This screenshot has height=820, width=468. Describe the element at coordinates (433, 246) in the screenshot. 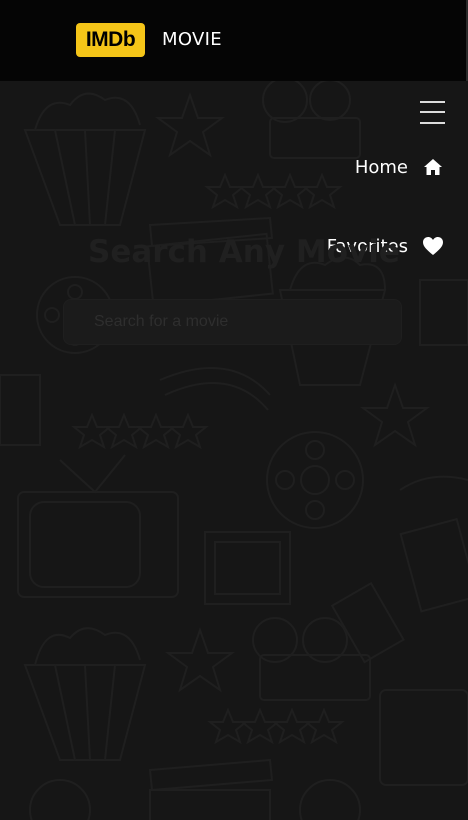

I see `heart-icon` at that location.